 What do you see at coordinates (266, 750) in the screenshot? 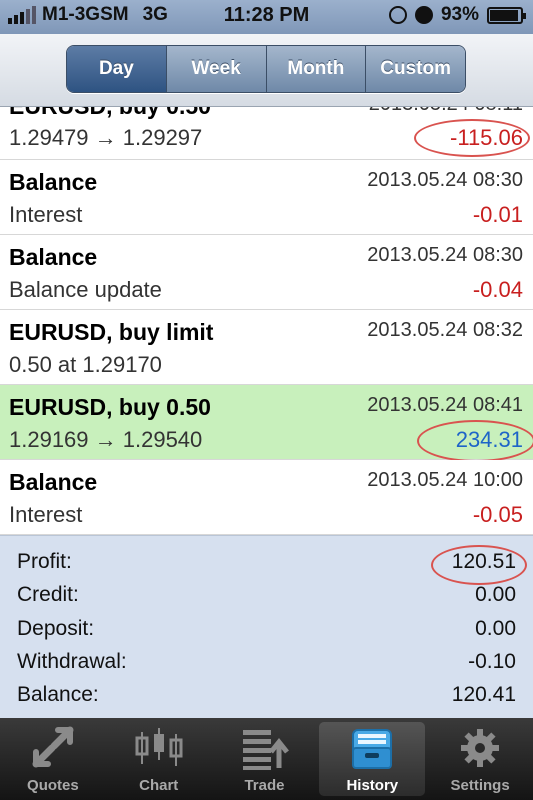
I see `trade-list-icon` at bounding box center [266, 750].